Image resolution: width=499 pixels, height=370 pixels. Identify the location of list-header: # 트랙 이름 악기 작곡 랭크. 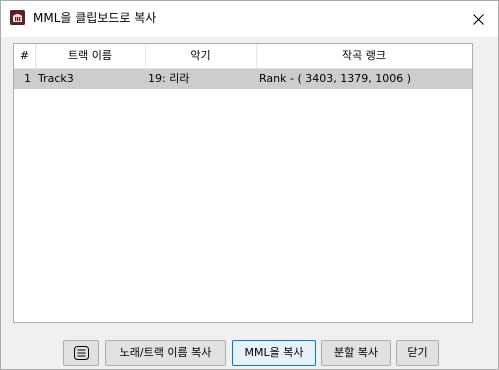
(243, 56).